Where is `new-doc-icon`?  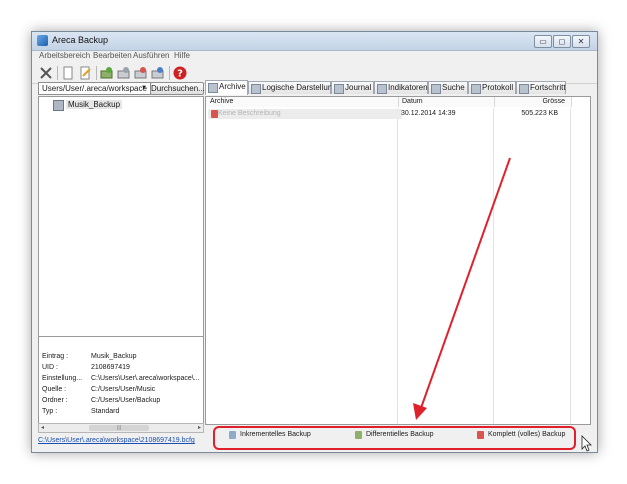
new-doc-icon is located at coordinates (68, 73).